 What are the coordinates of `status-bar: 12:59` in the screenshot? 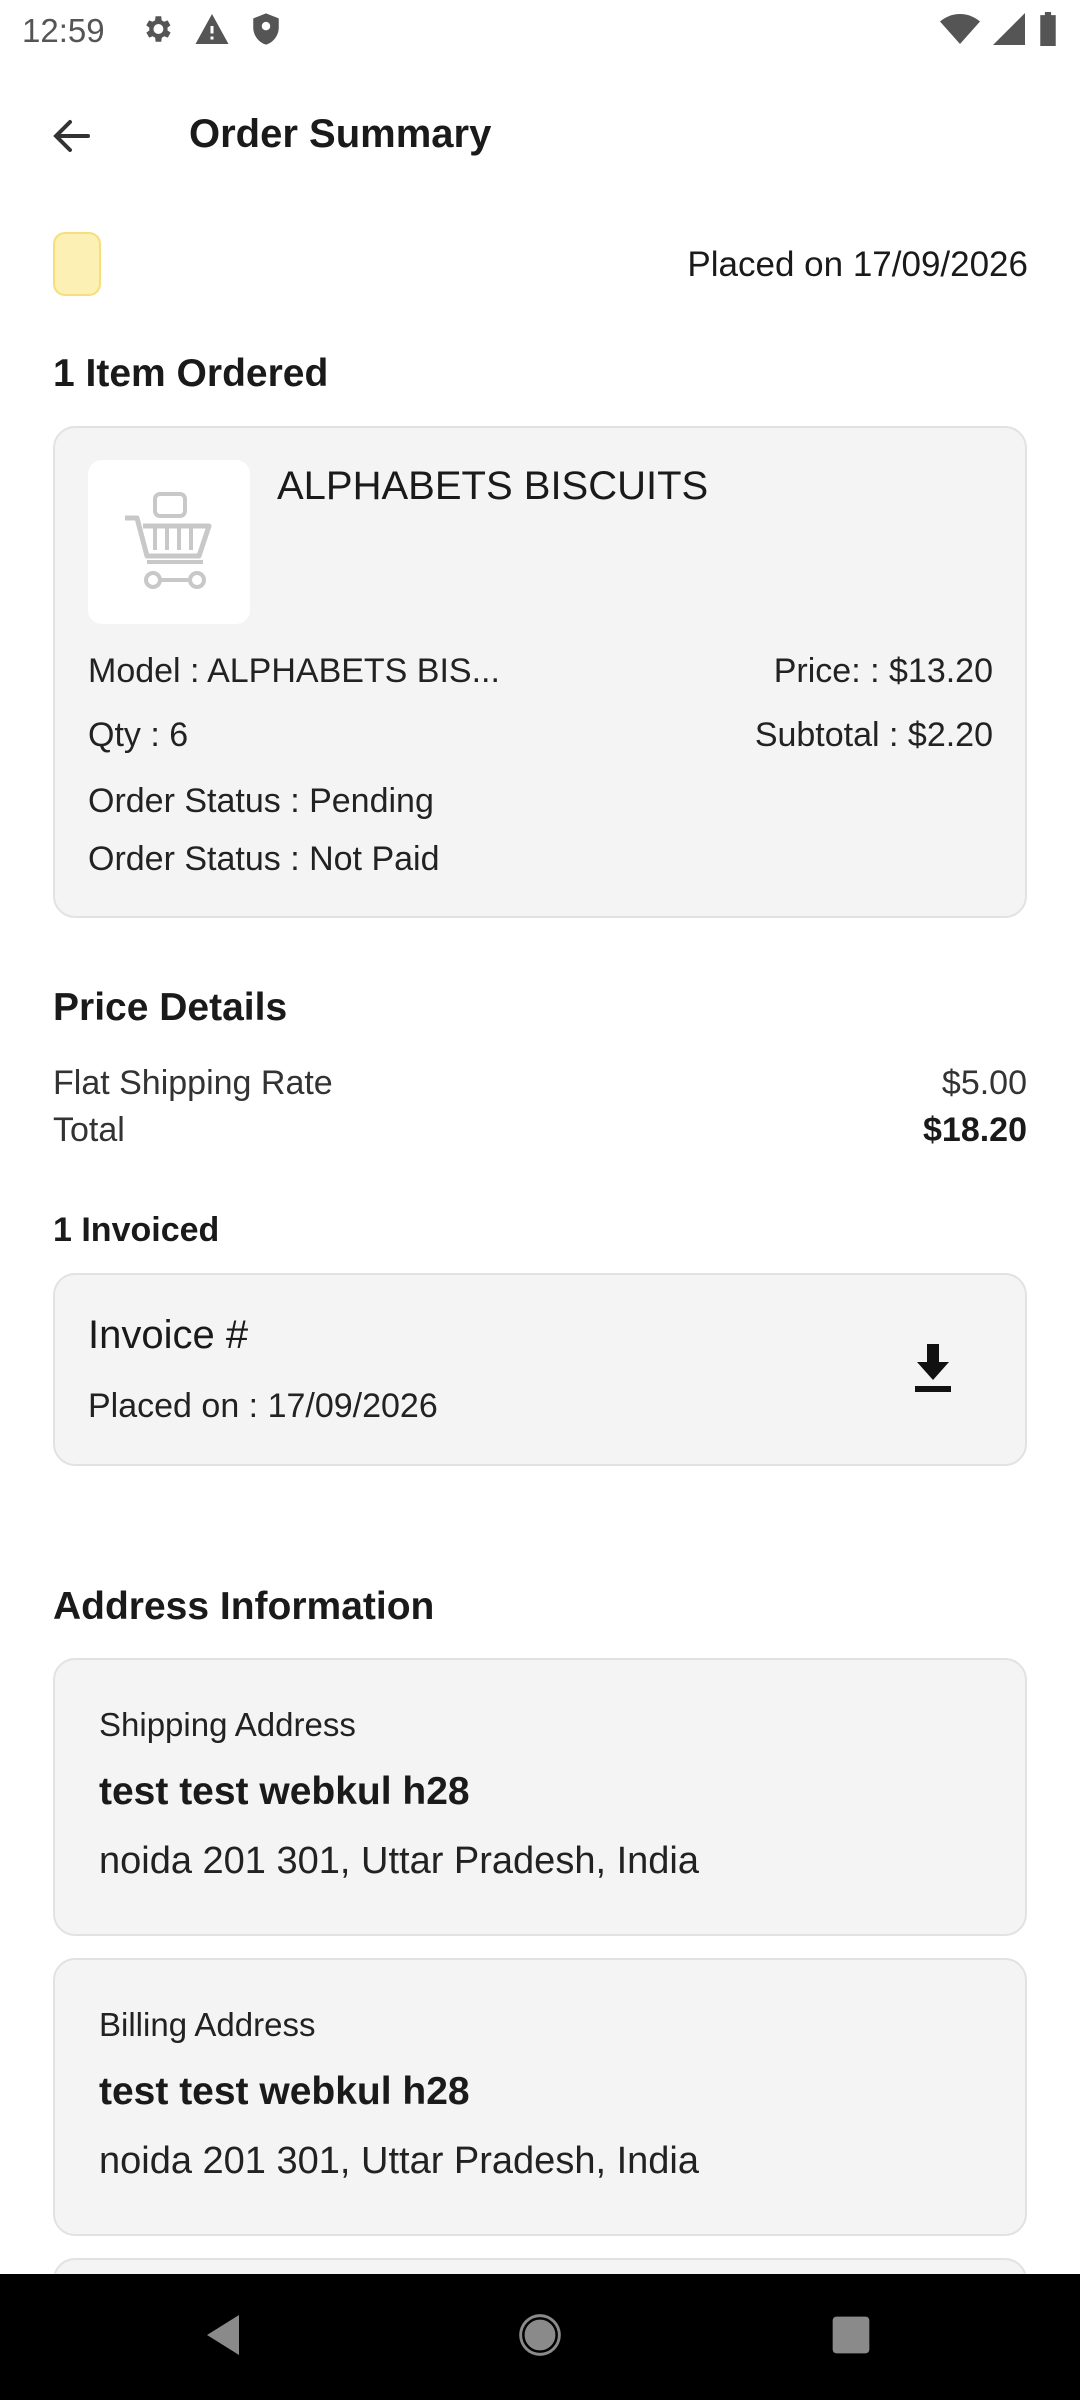 It's located at (540, 31).